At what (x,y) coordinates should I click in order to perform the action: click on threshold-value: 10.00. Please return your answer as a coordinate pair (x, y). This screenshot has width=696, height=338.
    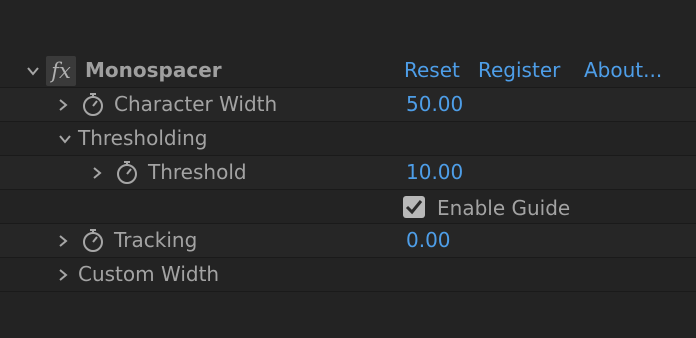
    Looking at the image, I should click on (434, 172).